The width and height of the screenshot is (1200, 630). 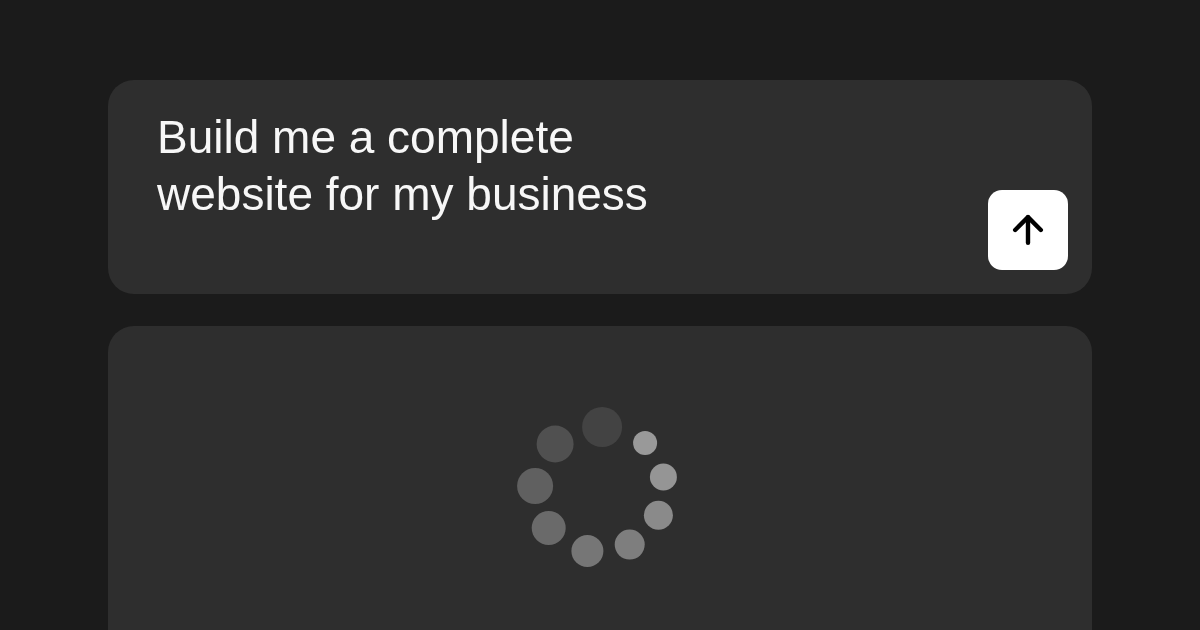 What do you see at coordinates (424, 189) in the screenshot?
I see `prompt-input: Build me a complete website for my business` at bounding box center [424, 189].